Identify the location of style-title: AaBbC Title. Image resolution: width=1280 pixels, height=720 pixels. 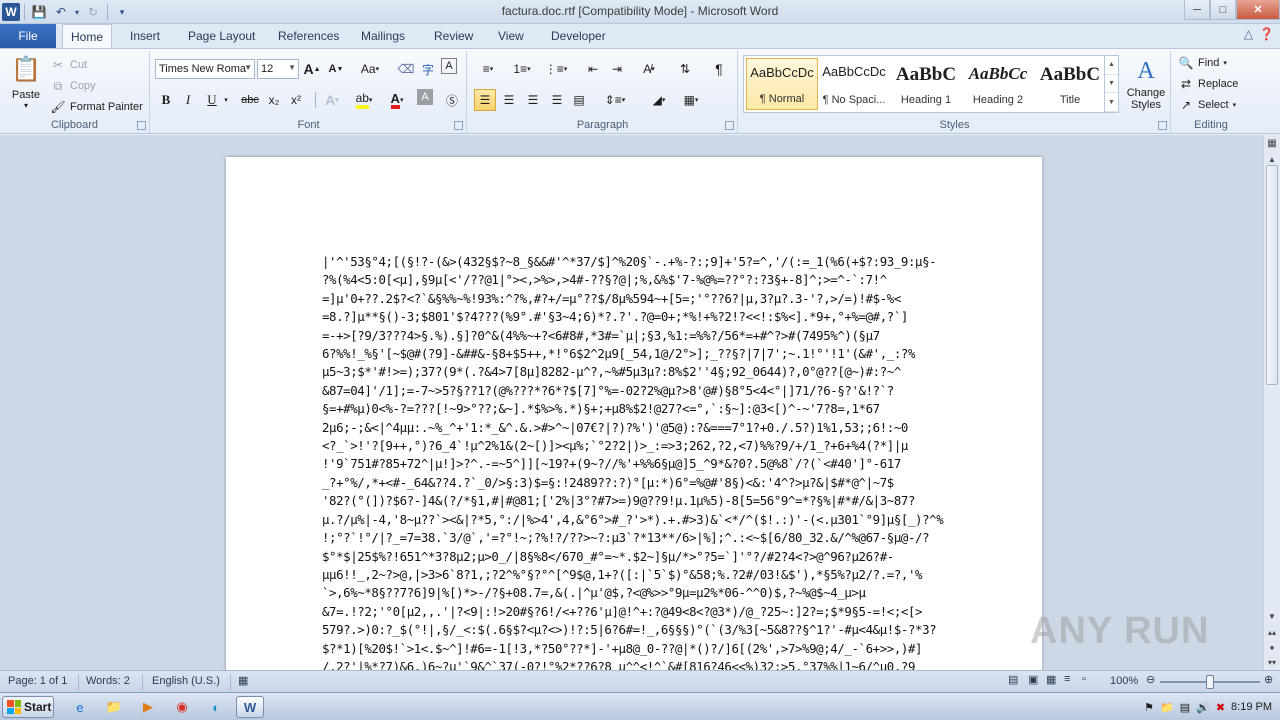
(1070, 84).